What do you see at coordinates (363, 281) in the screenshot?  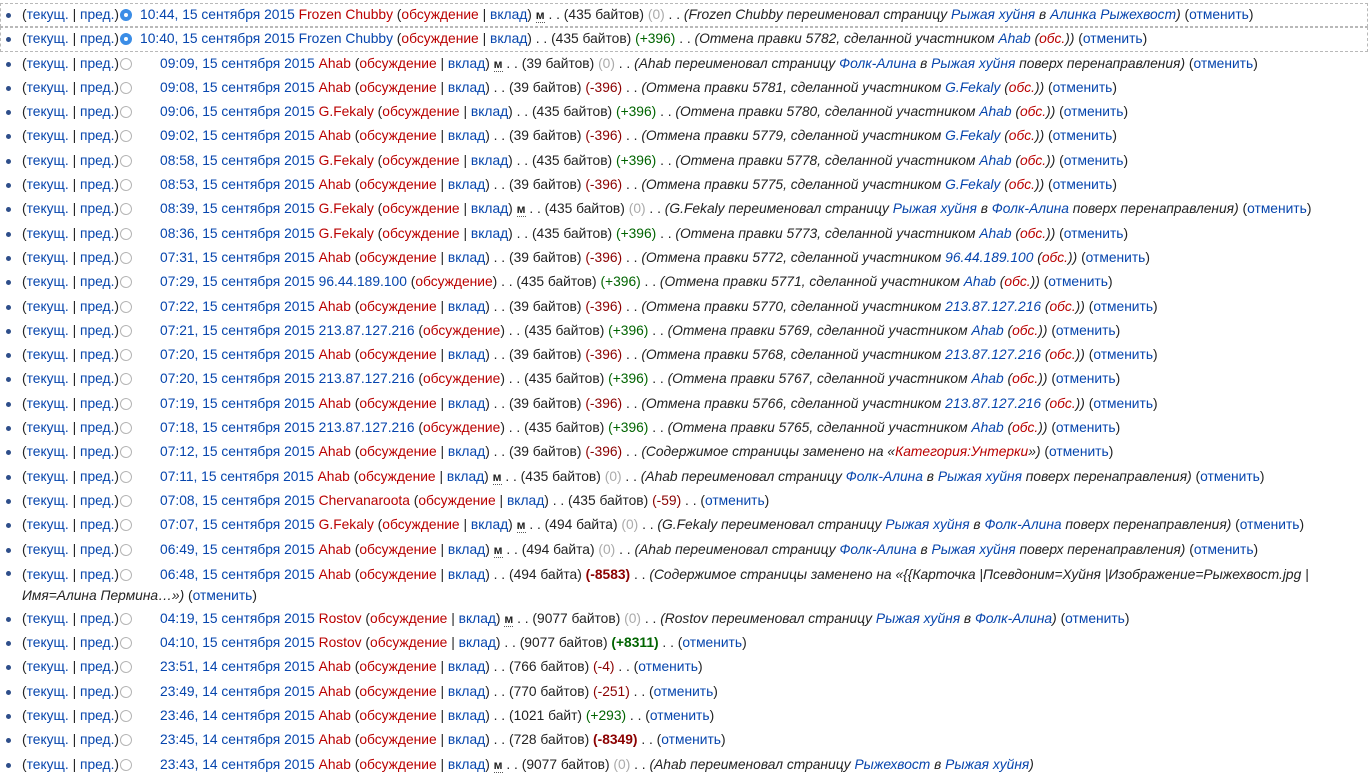 I see `user-link: 96.44.189.100` at bounding box center [363, 281].